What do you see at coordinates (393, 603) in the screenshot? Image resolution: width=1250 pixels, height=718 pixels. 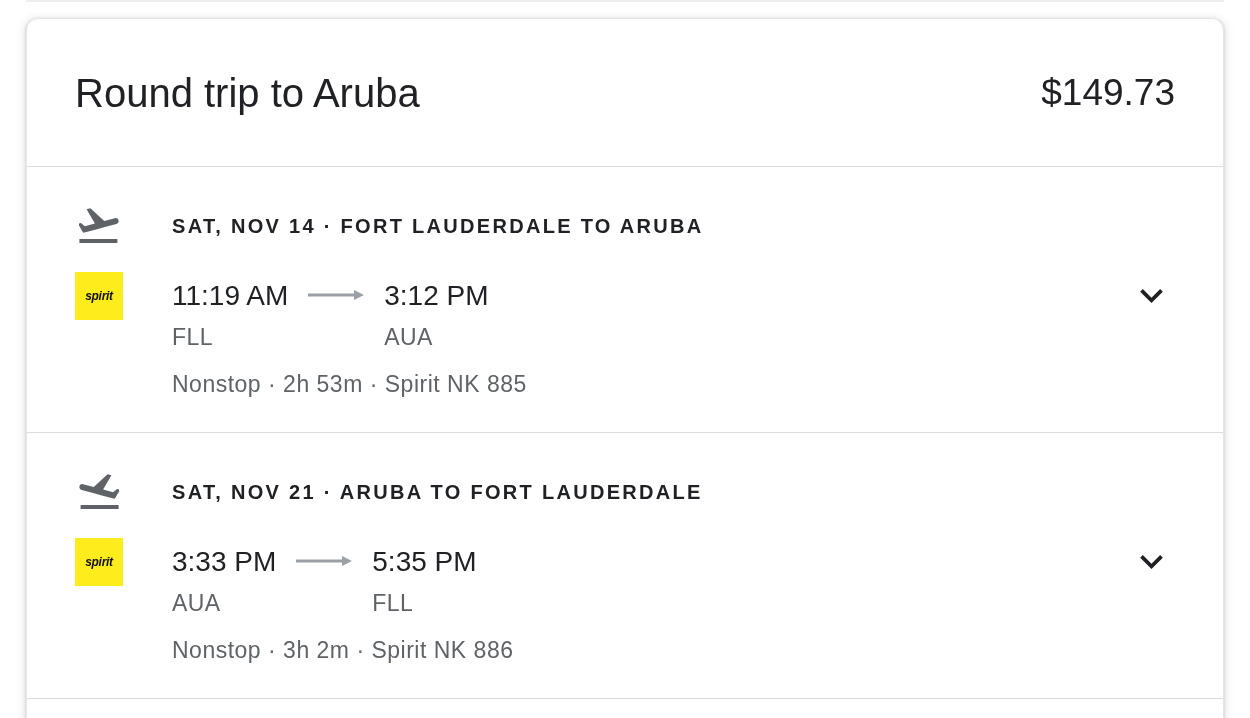 I see `arrival-airport: FLL` at bounding box center [393, 603].